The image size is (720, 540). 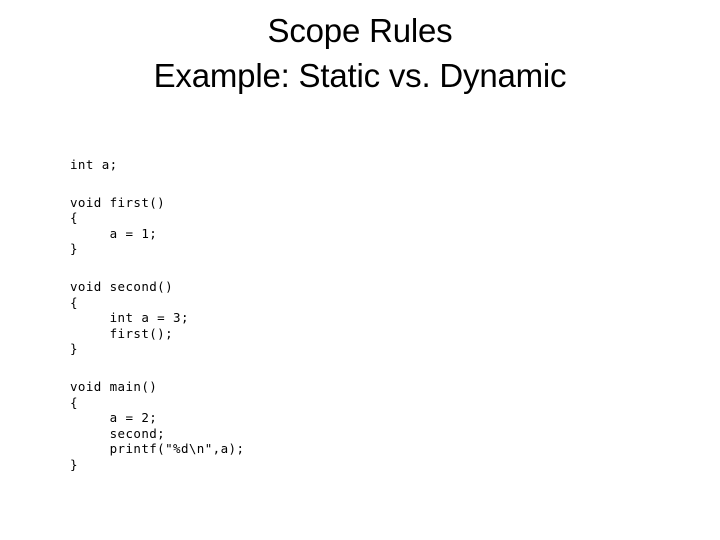 I want to click on code-line: a = 2;, so click(x=114, y=418).